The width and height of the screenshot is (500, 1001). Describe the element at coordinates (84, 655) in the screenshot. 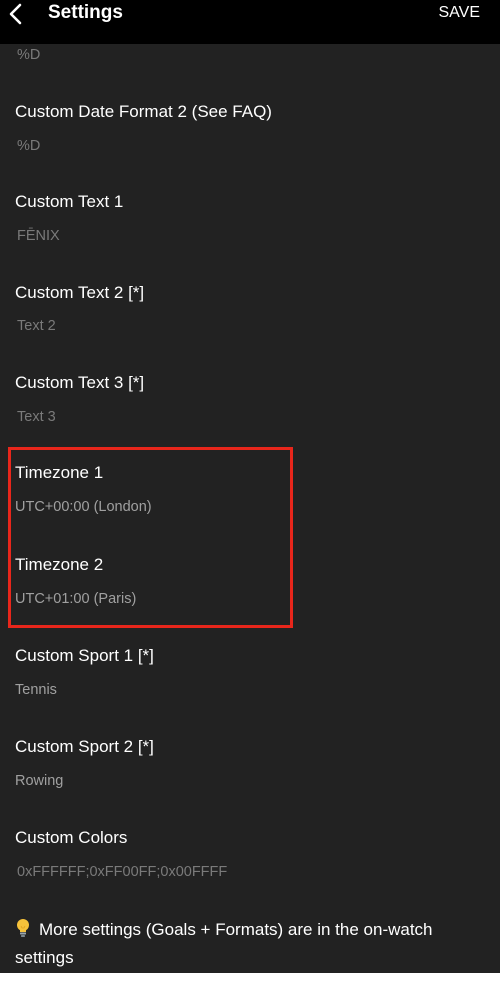

I see `custom-sport-1-label: Custom Sport 1 [*]` at that location.